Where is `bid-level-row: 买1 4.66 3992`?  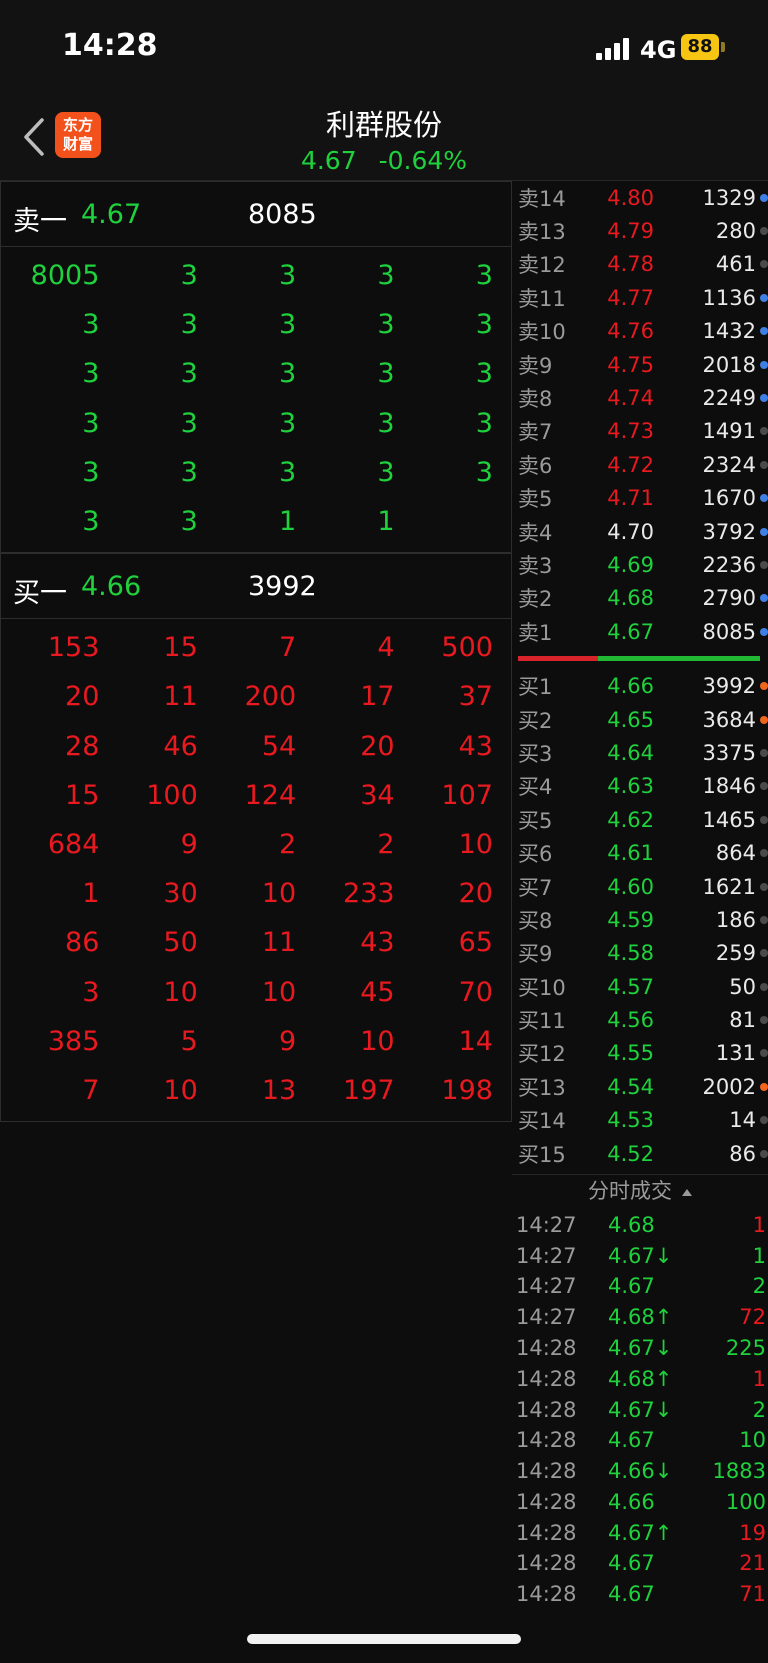
bid-level-row: 买1 4.66 3992 is located at coordinates (640, 685).